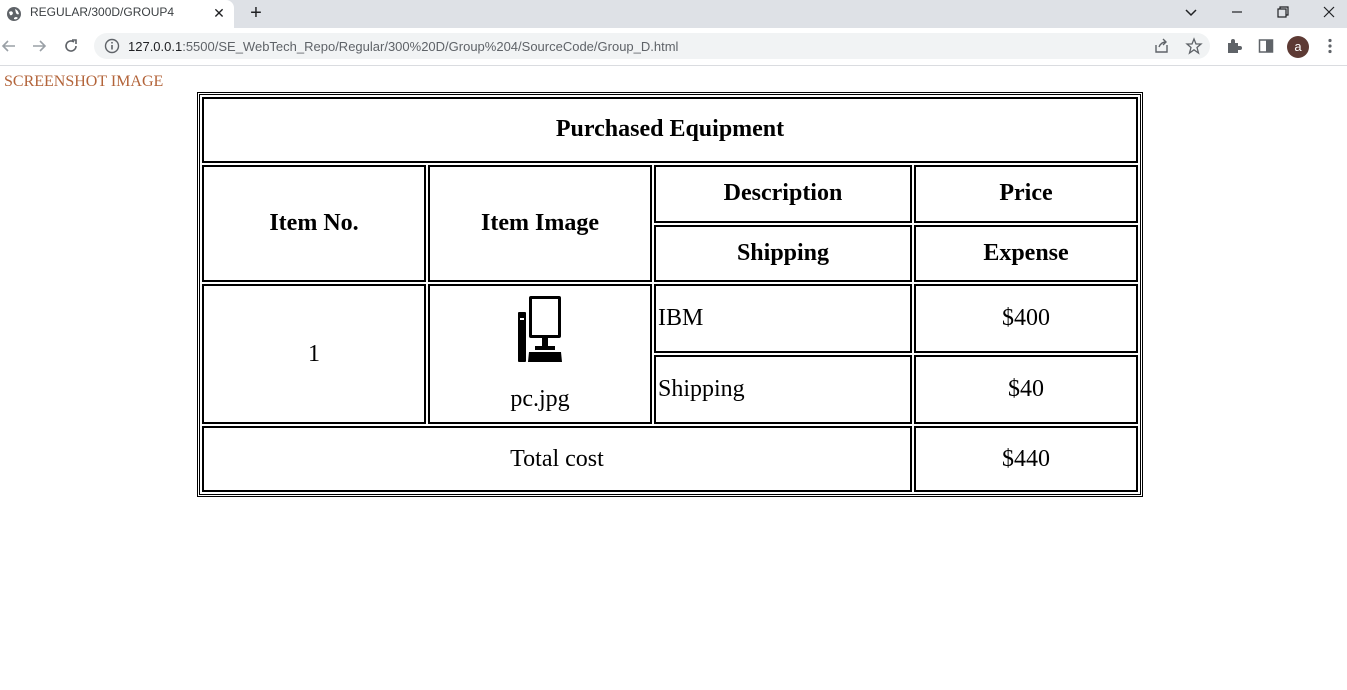  I want to click on side-panel-icon, so click(1266, 46).